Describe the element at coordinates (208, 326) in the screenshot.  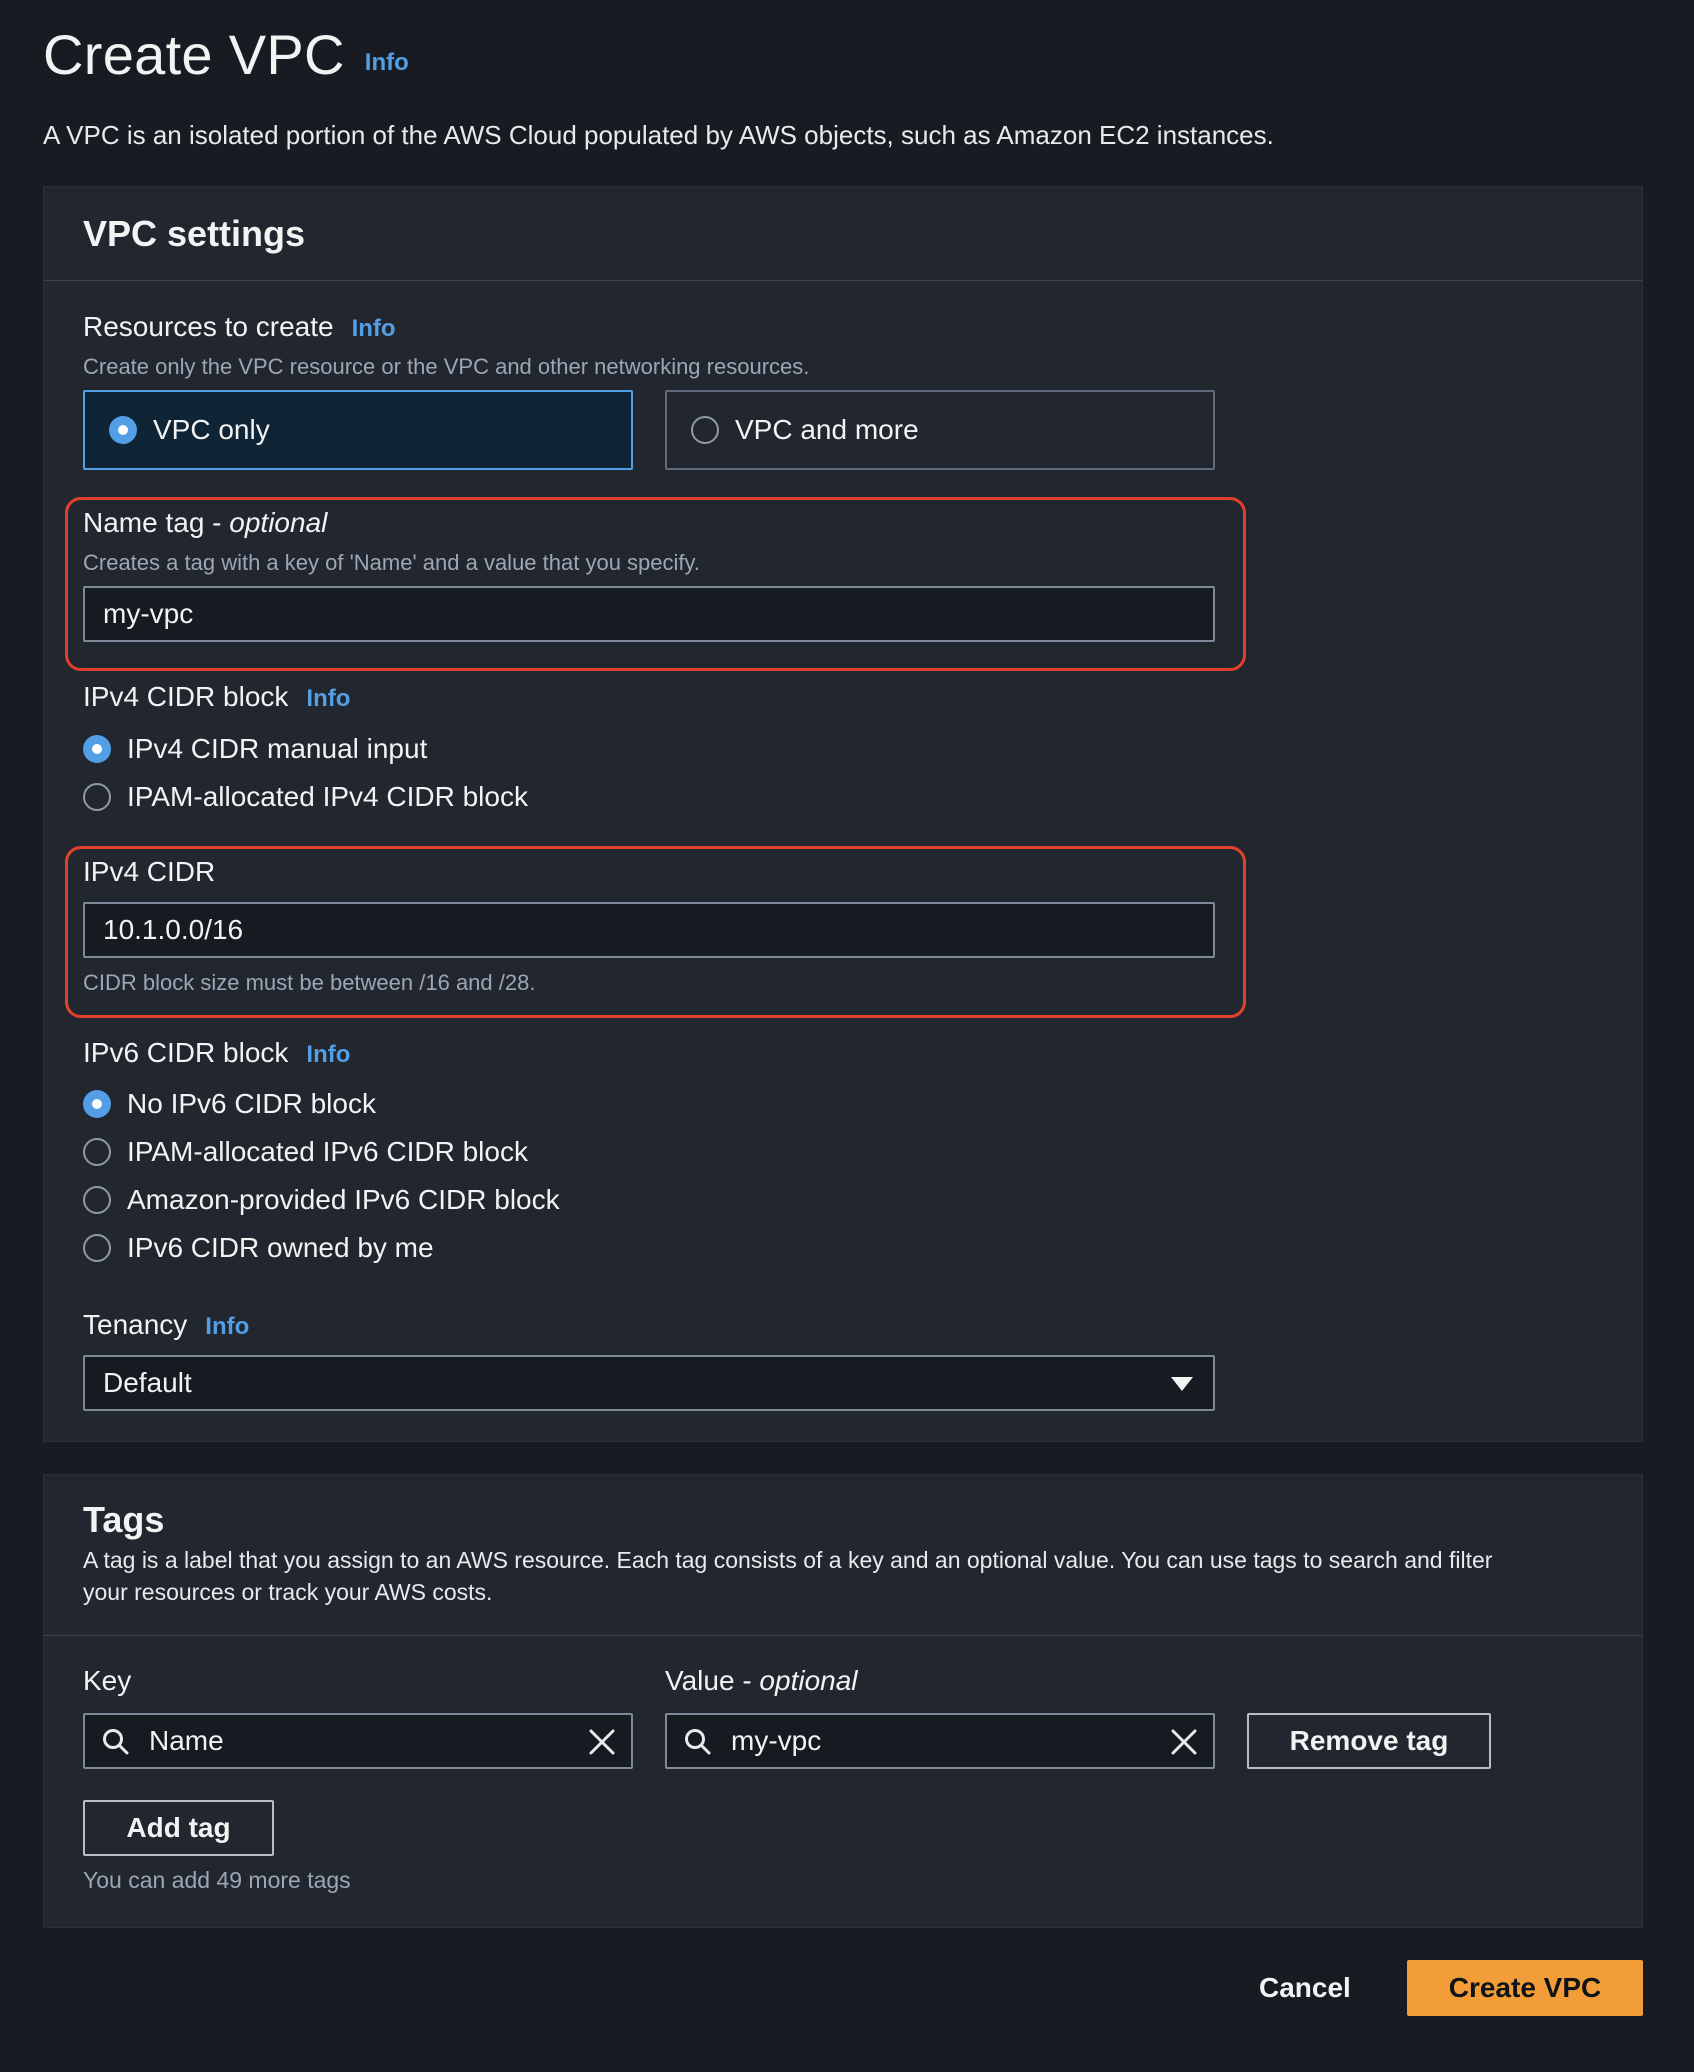
I see `resources-label-text: Resources to create` at that location.